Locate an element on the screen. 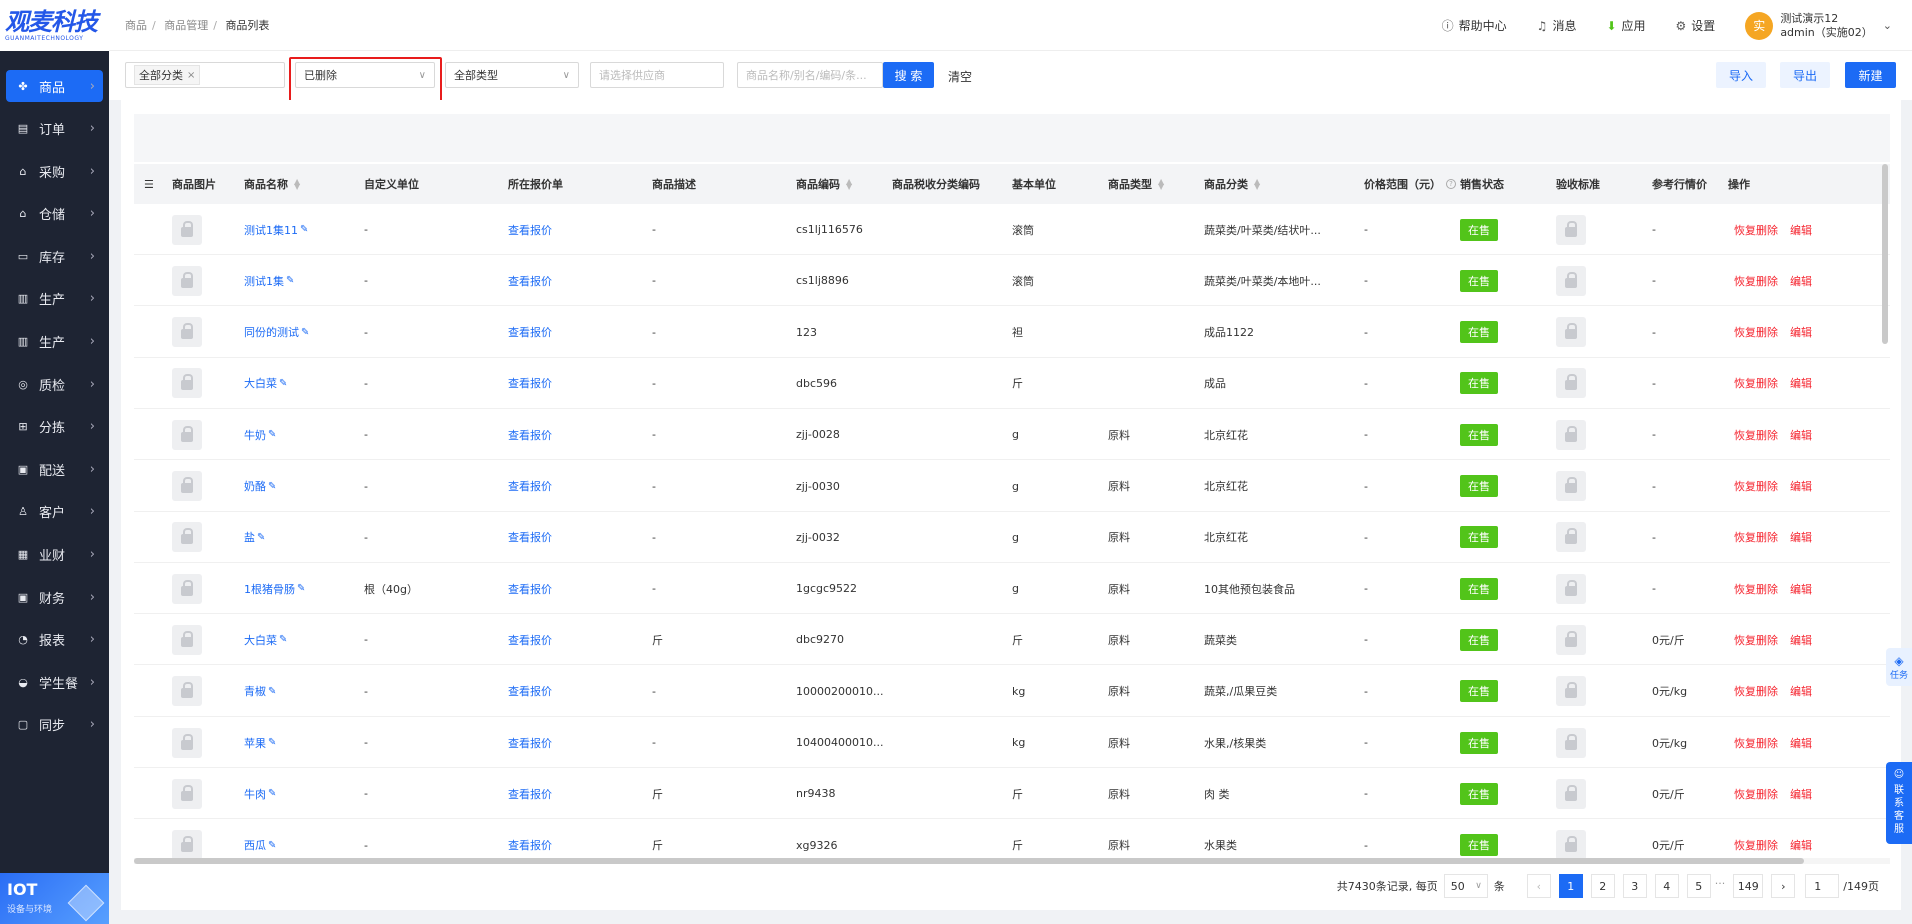 The width and height of the screenshot is (1912, 924). sidebar-item: ◒ 学生餐 › is located at coordinates (54, 682).